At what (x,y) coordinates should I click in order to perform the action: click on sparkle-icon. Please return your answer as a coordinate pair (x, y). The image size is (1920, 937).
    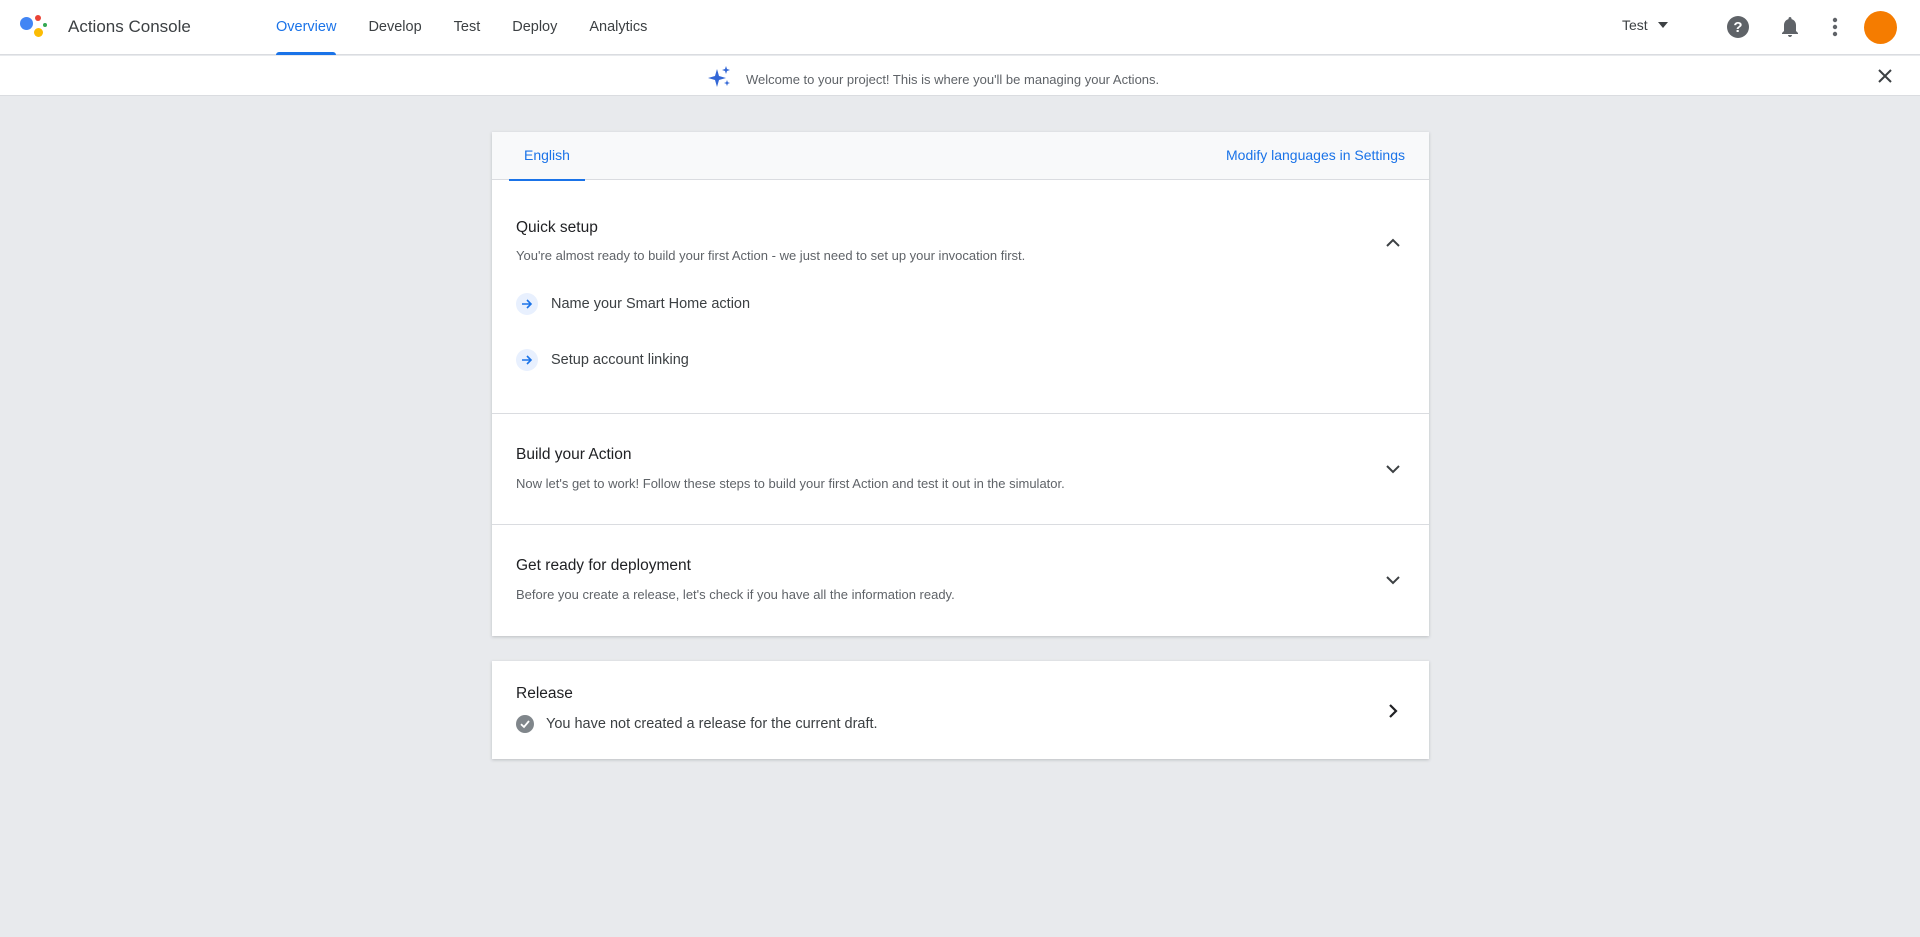
    Looking at the image, I should click on (720, 79).